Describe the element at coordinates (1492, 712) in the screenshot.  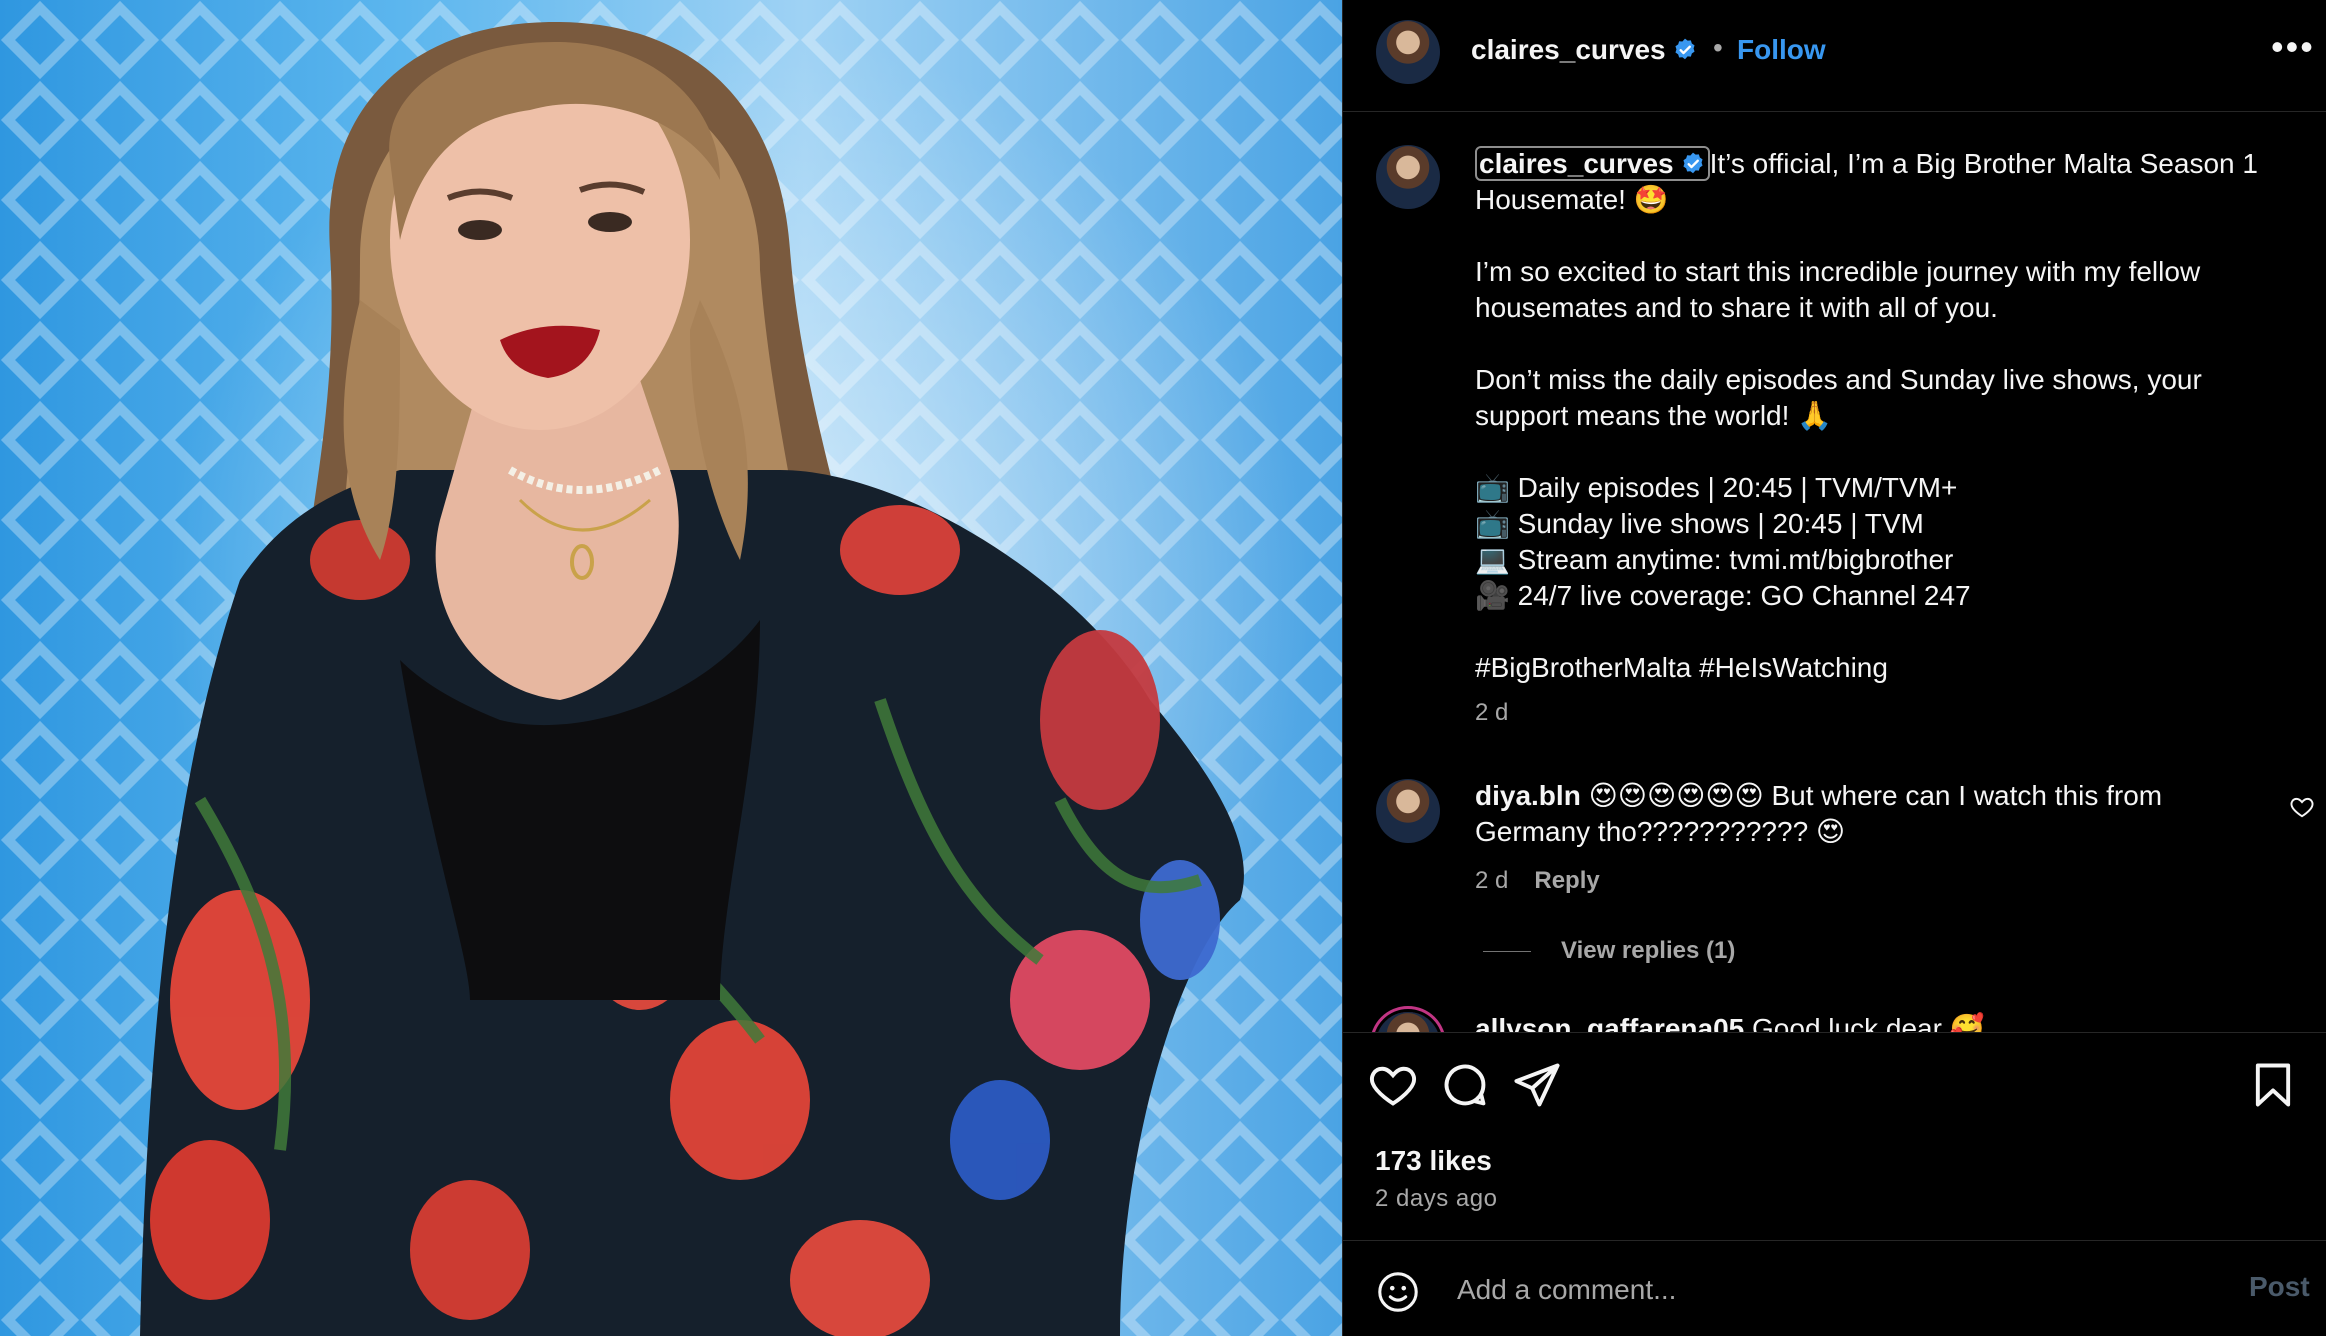
I see `caption-timestamp: 2 d` at that location.